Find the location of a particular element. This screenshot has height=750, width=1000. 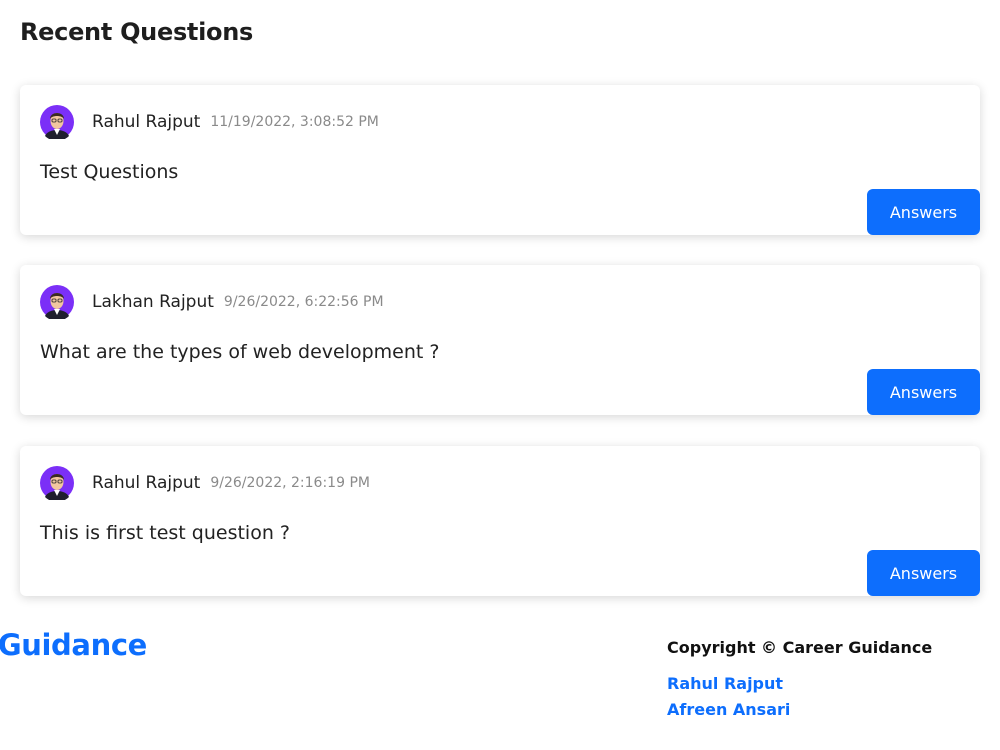

question-date: 9/26/2022, 6:22:56 PM is located at coordinates (303, 302).